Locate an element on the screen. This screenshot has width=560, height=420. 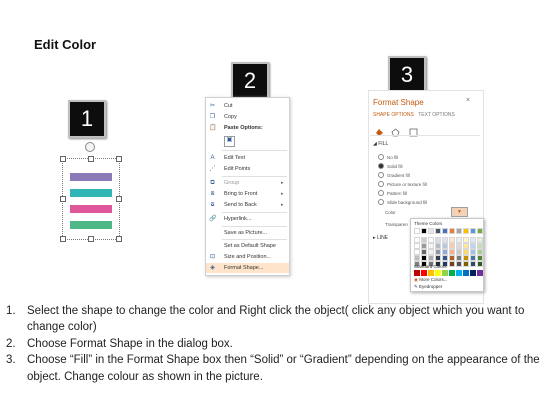
copy-icon: ❐ is located at coordinates (212, 116).